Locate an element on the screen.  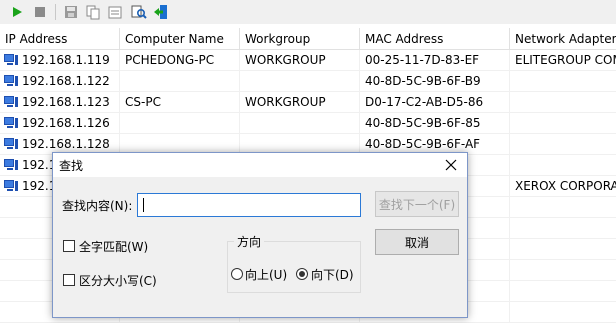
table-cell-ip: 192.168.1.119 is located at coordinates (60, 60).